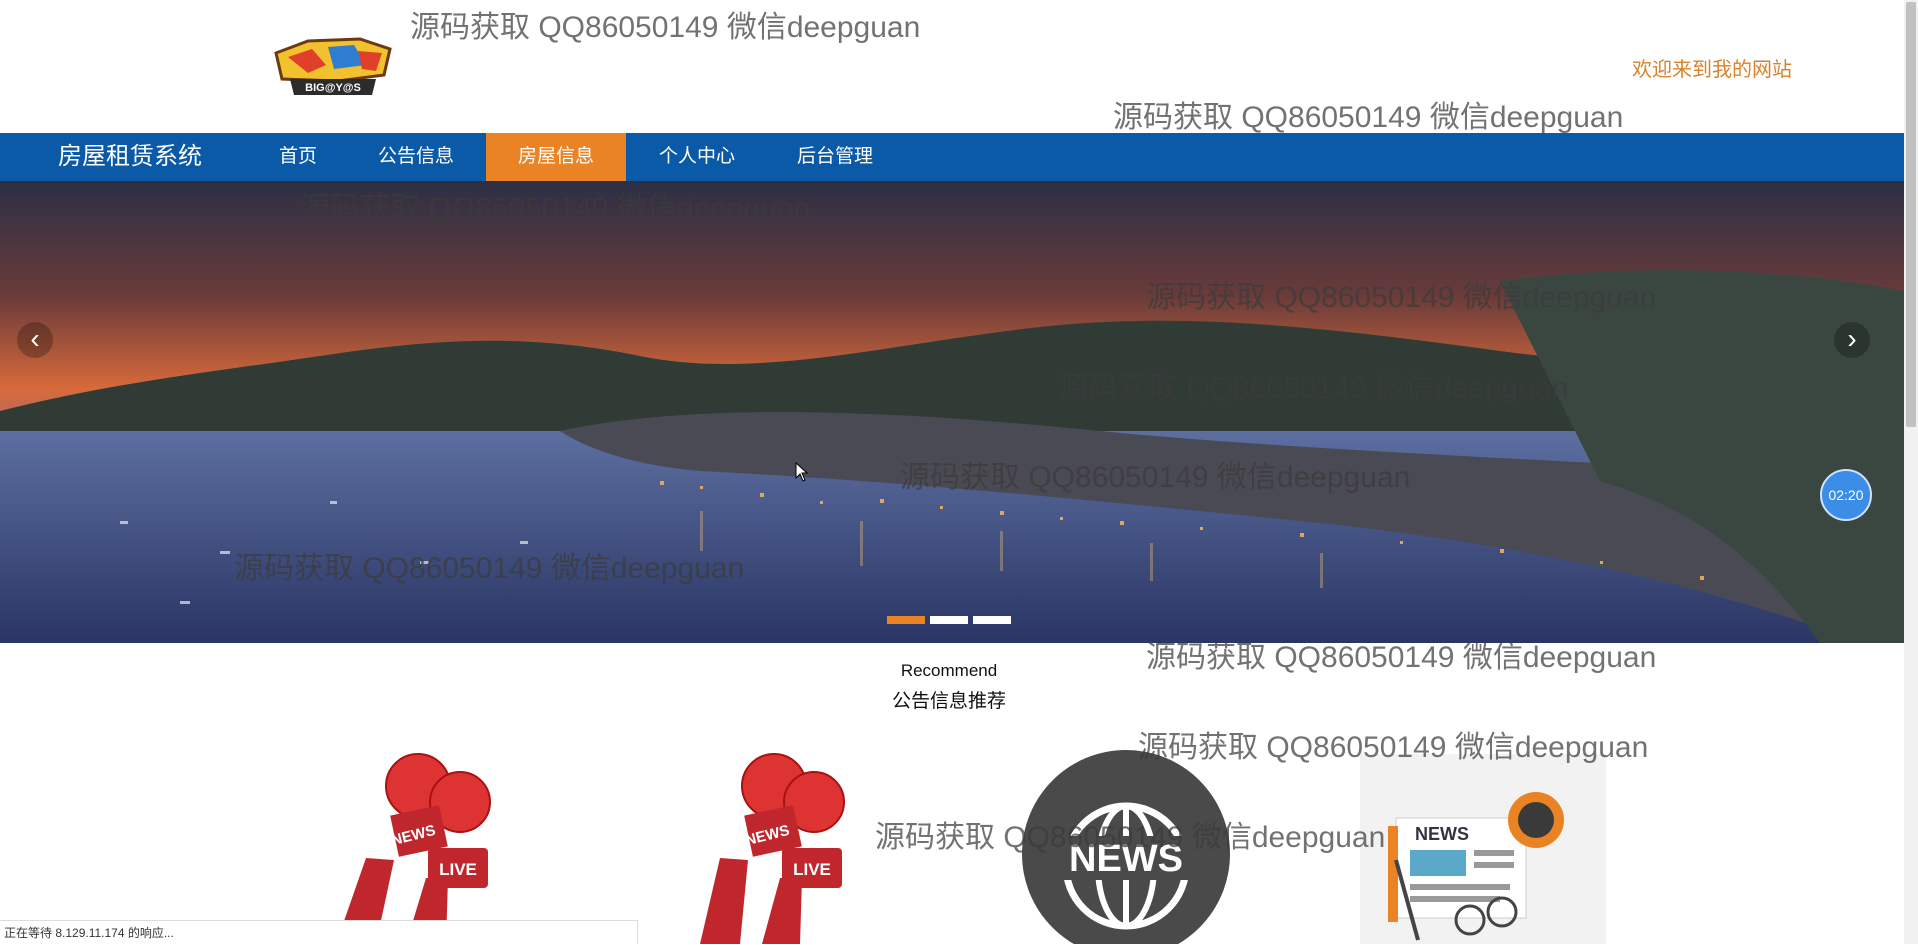 The image size is (1918, 945). Describe the element at coordinates (298, 157) in the screenshot. I see `nav-item-home: 首页` at that location.